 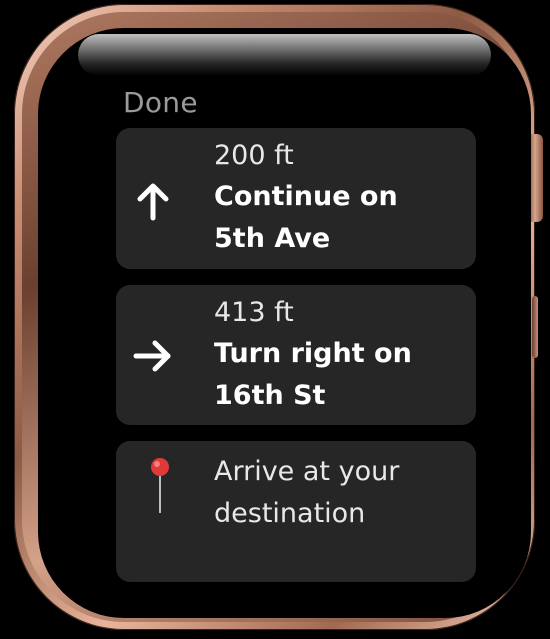 I want to click on arrive-line1: Arrive at your, so click(x=307, y=471).